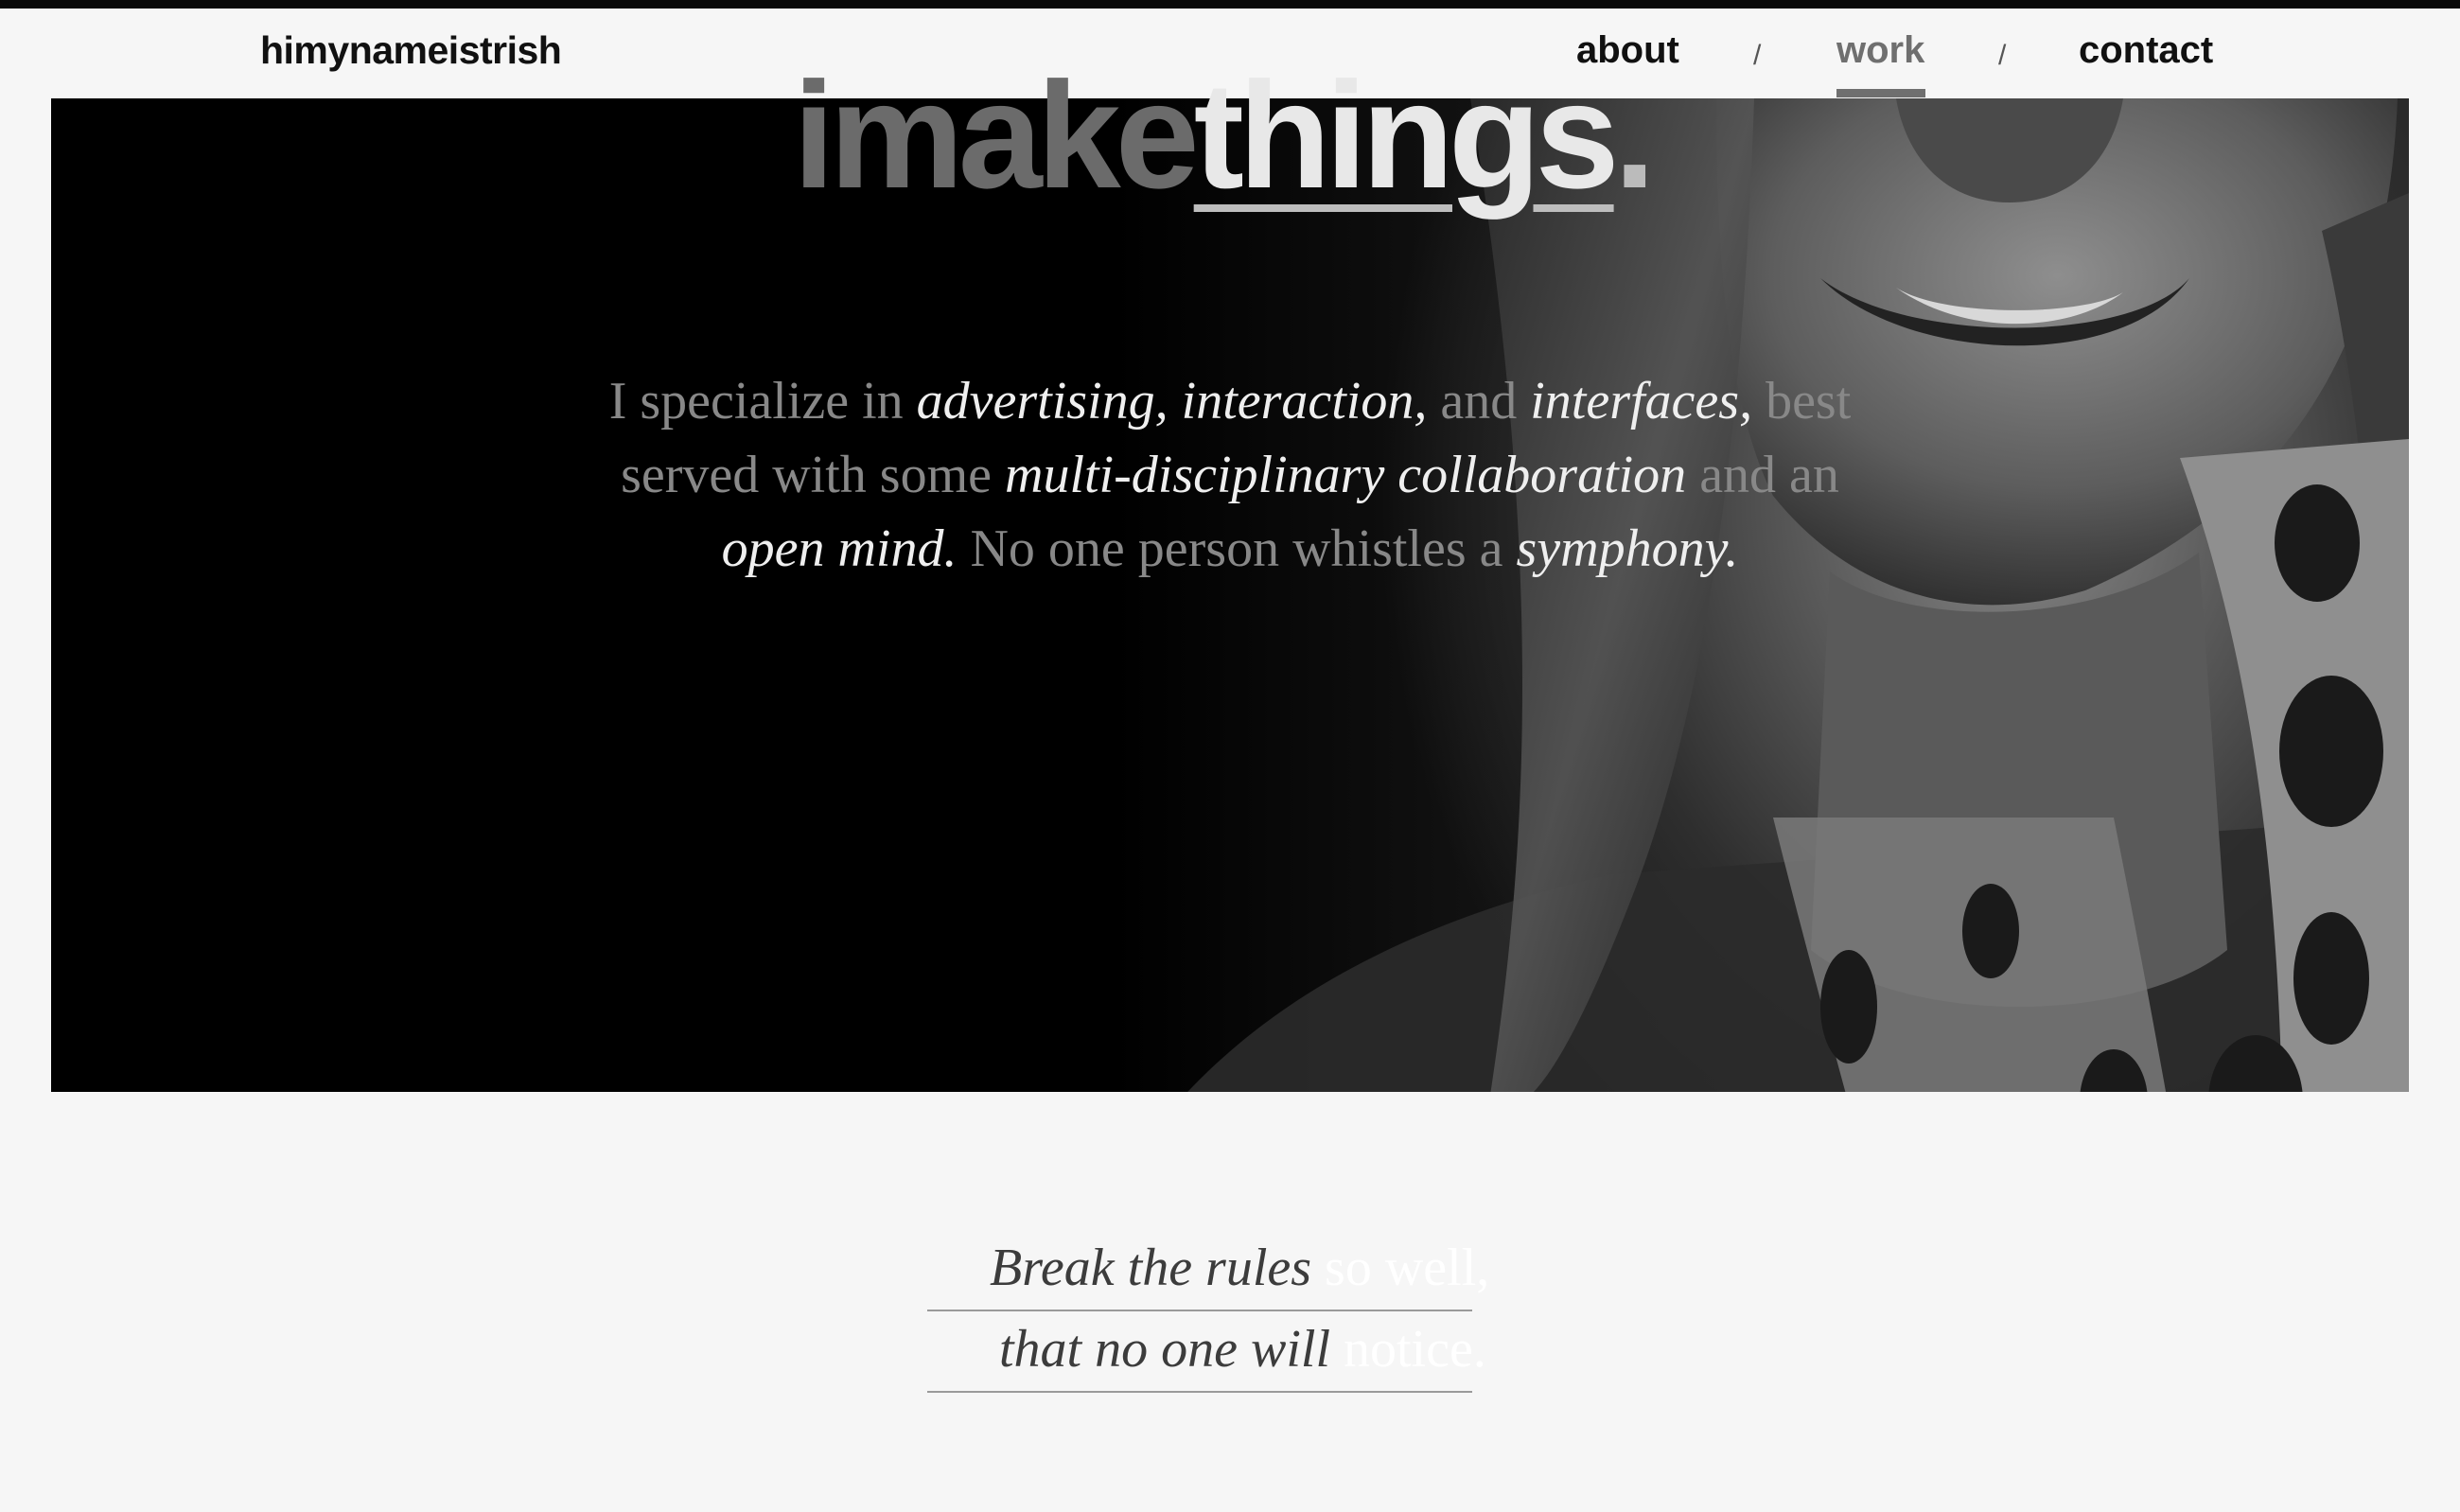 This screenshot has width=2460, height=1512. I want to click on top-rule, so click(1230, 4).